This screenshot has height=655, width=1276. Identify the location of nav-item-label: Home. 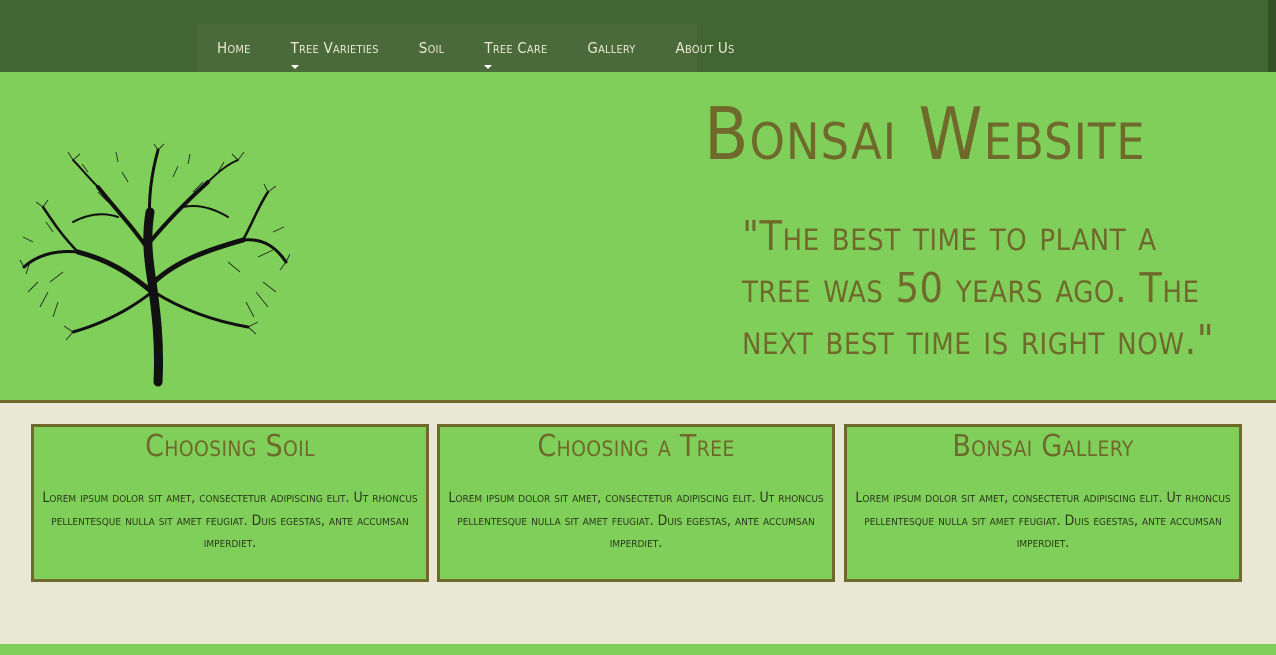
(234, 48).